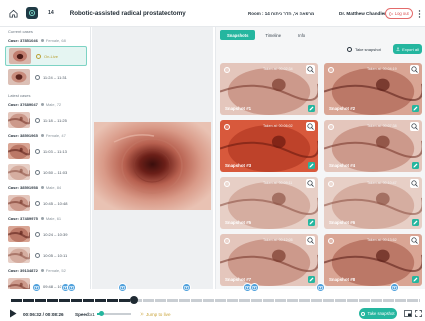 The height and width of the screenshot is (321, 425). What do you see at coordinates (46, 203) in the screenshot?
I see `video-item: 10:45 – 10:48` at bounding box center [46, 203].